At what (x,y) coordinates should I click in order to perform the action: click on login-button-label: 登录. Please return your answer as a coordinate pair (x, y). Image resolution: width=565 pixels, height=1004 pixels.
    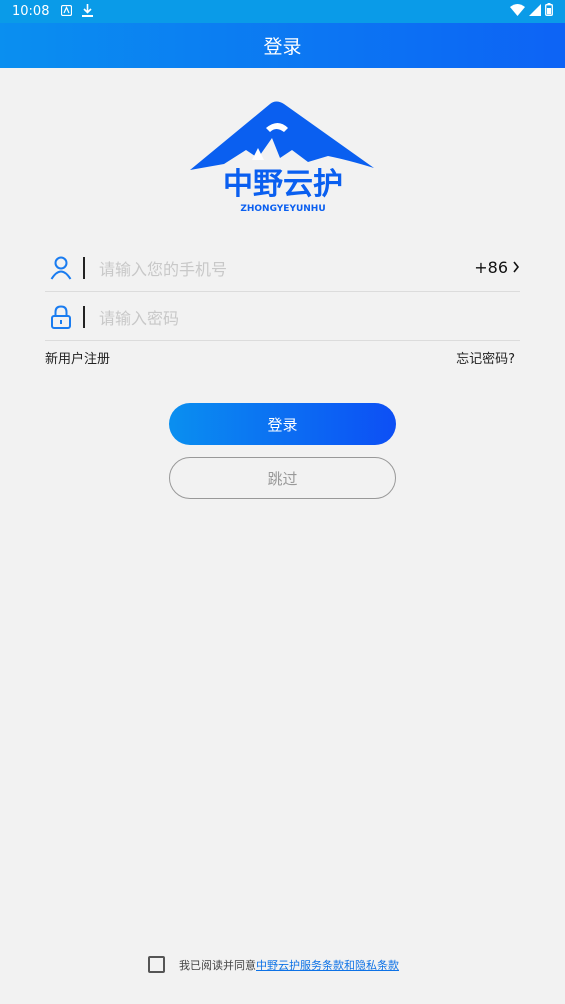
    Looking at the image, I should click on (282, 424).